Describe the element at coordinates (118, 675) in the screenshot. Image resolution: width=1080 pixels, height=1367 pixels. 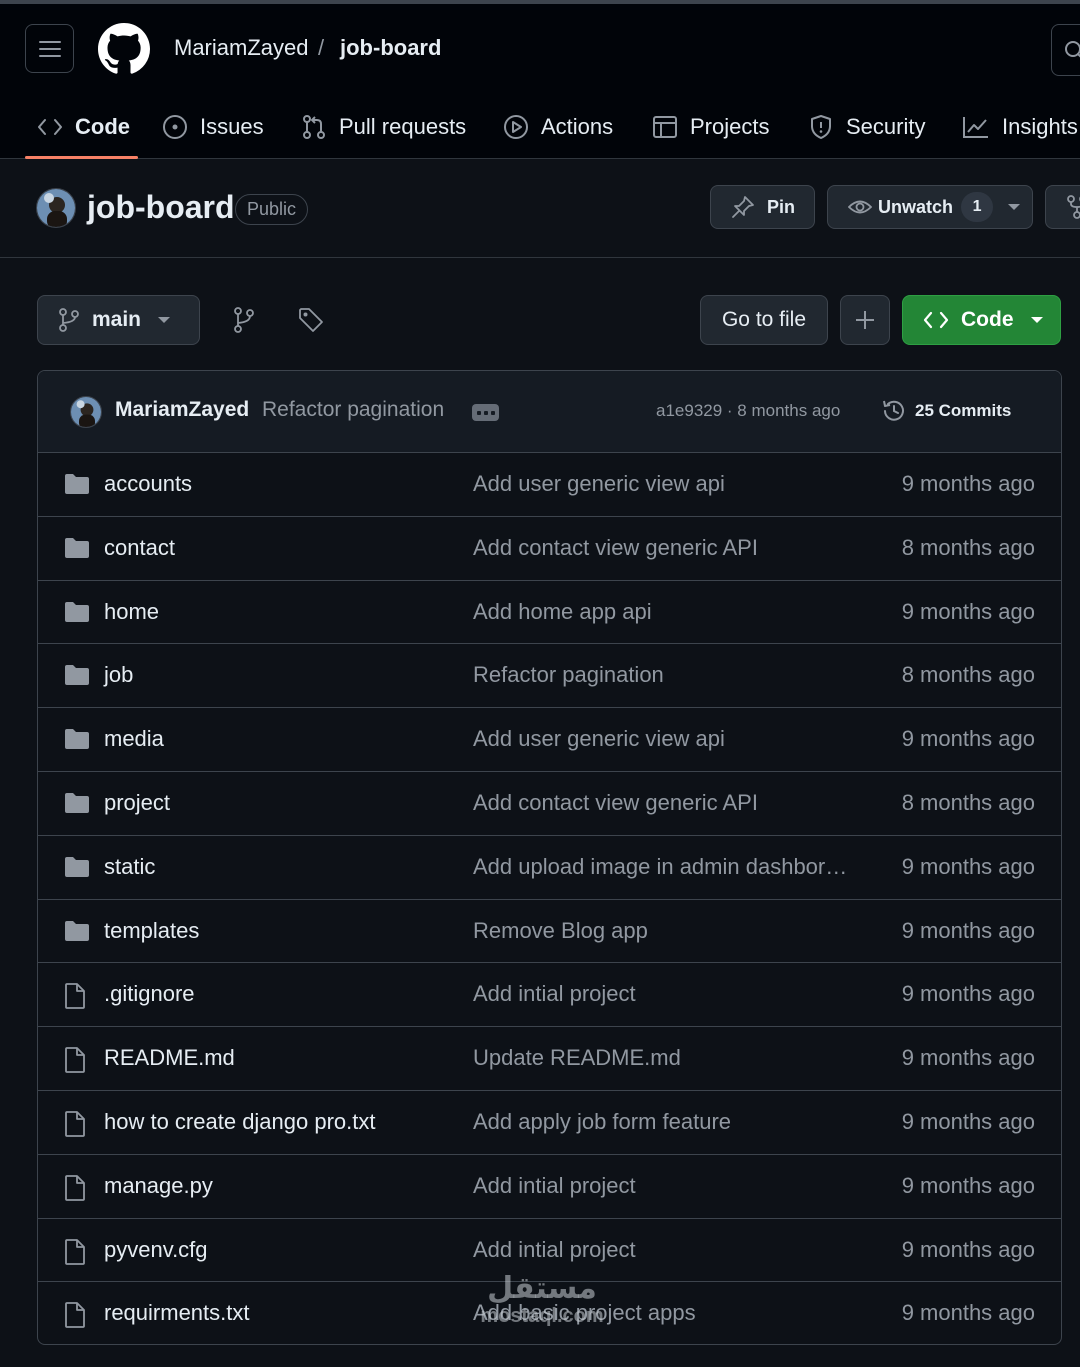
I see `file-name: job` at that location.